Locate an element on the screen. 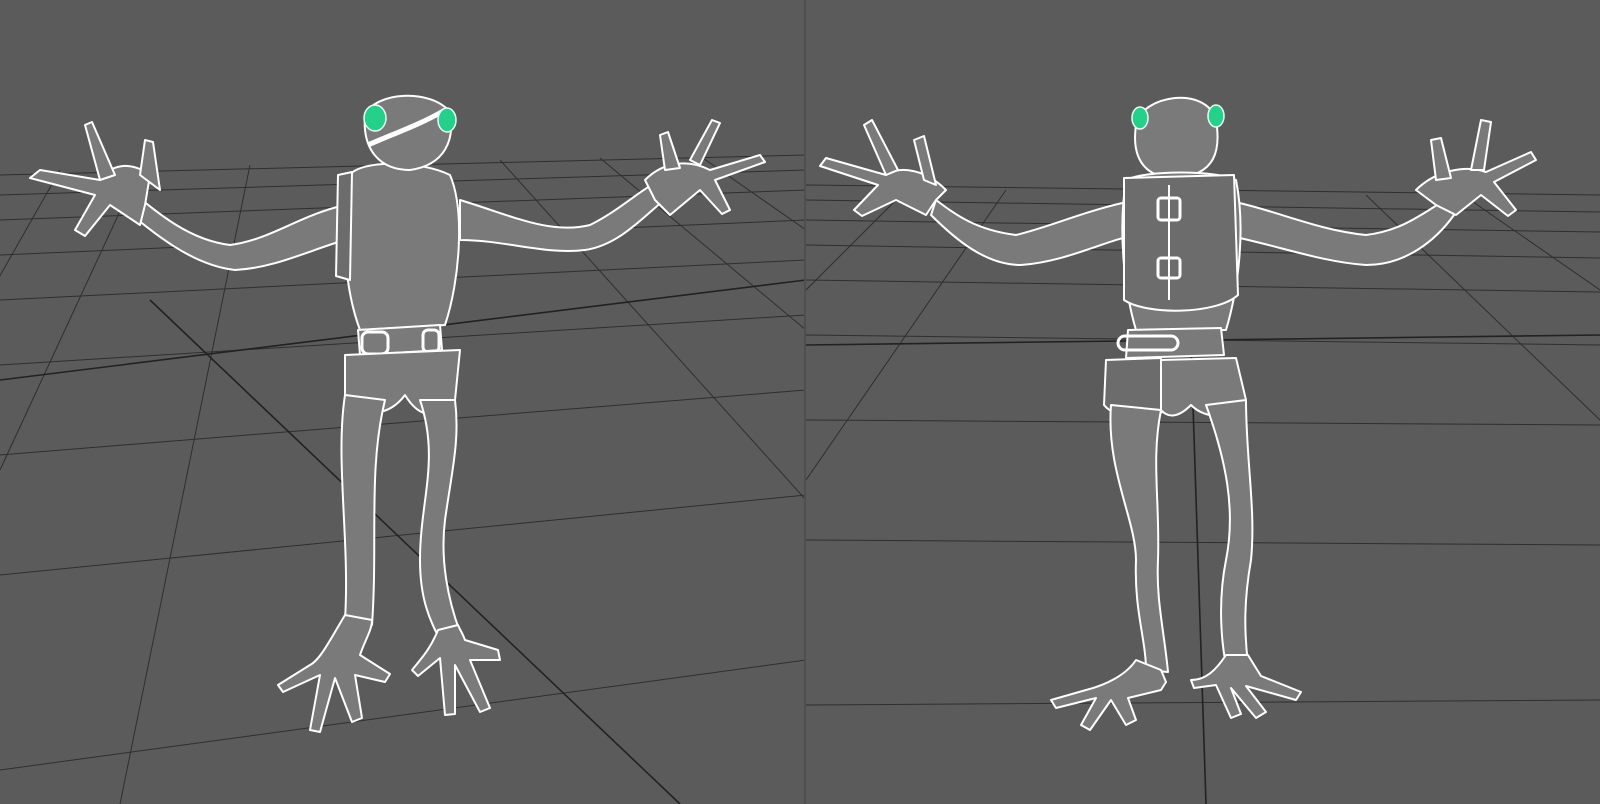 Image resolution: width=1600 pixels, height=804 pixels. backpack is located at coordinates (1181, 243).